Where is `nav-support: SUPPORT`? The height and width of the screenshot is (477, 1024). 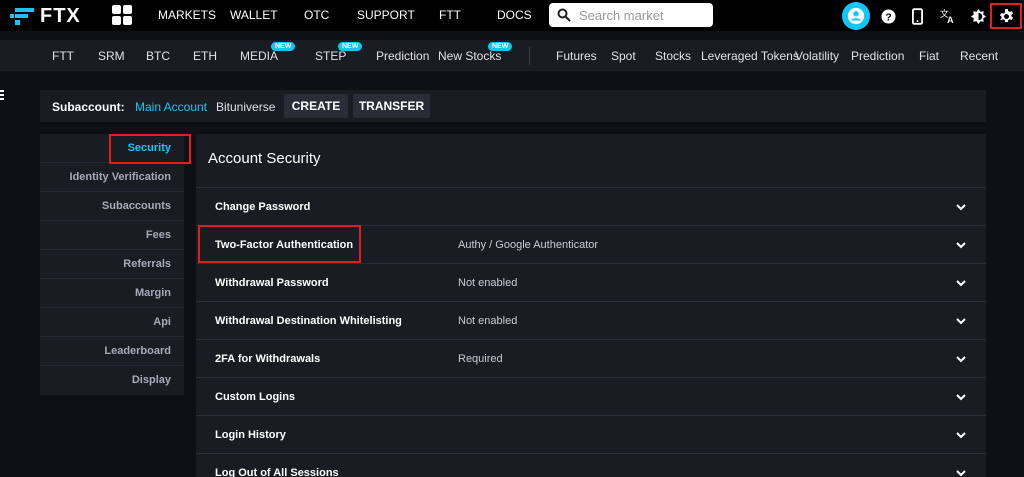 nav-support: SUPPORT is located at coordinates (386, 15).